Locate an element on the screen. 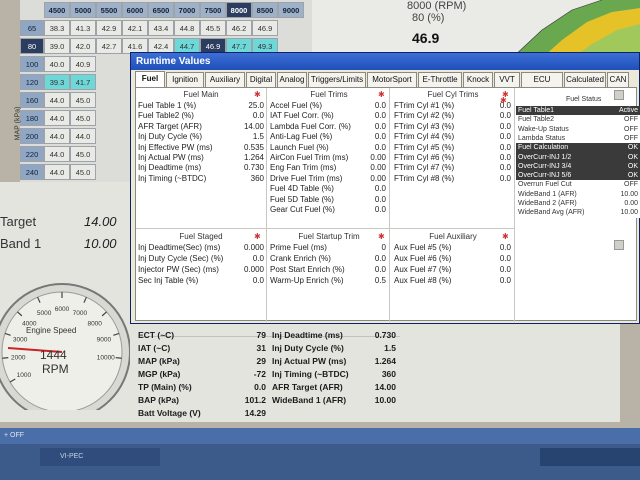  readout-label: Batt Voltage (V) is located at coordinates (169, 413).